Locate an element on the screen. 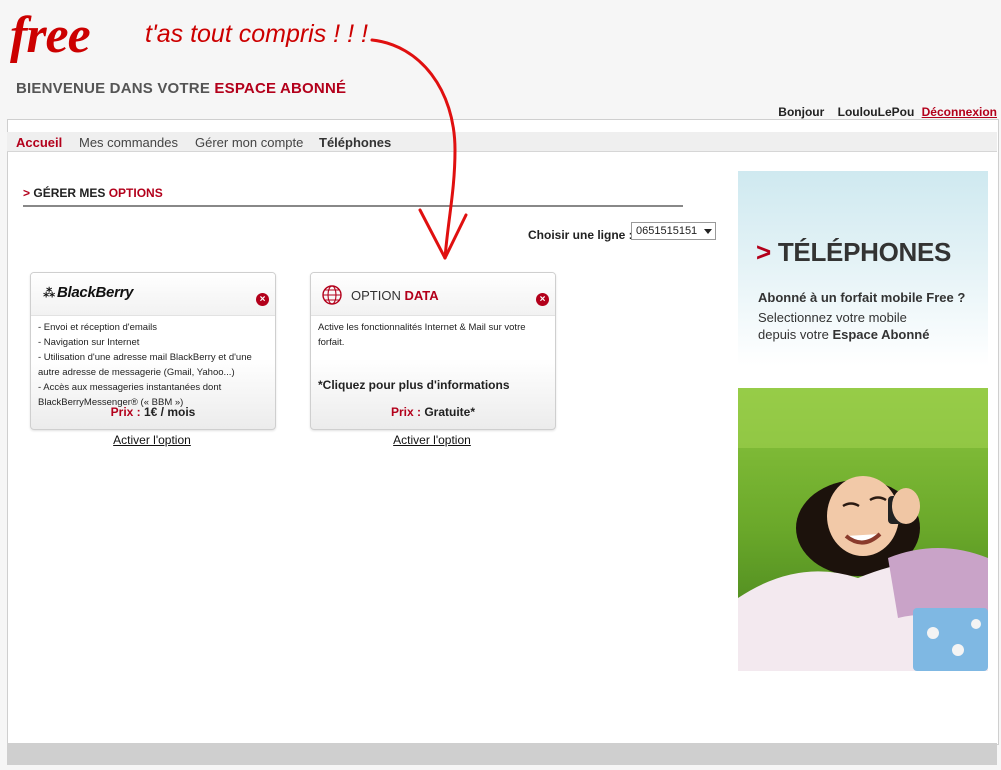  promo-photo is located at coordinates (863, 529).